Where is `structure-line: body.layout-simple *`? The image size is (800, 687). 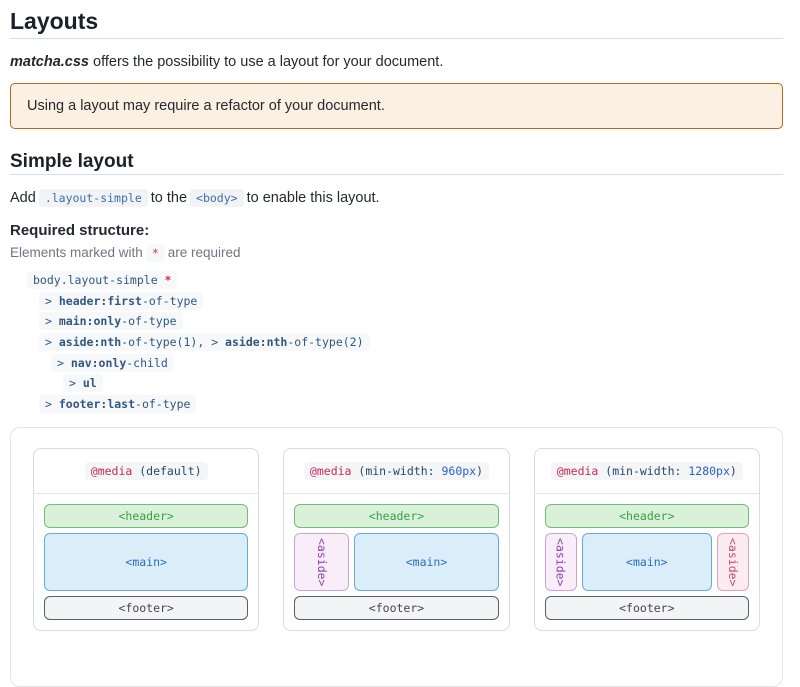
structure-line: body.layout-simple * is located at coordinates (396, 280).